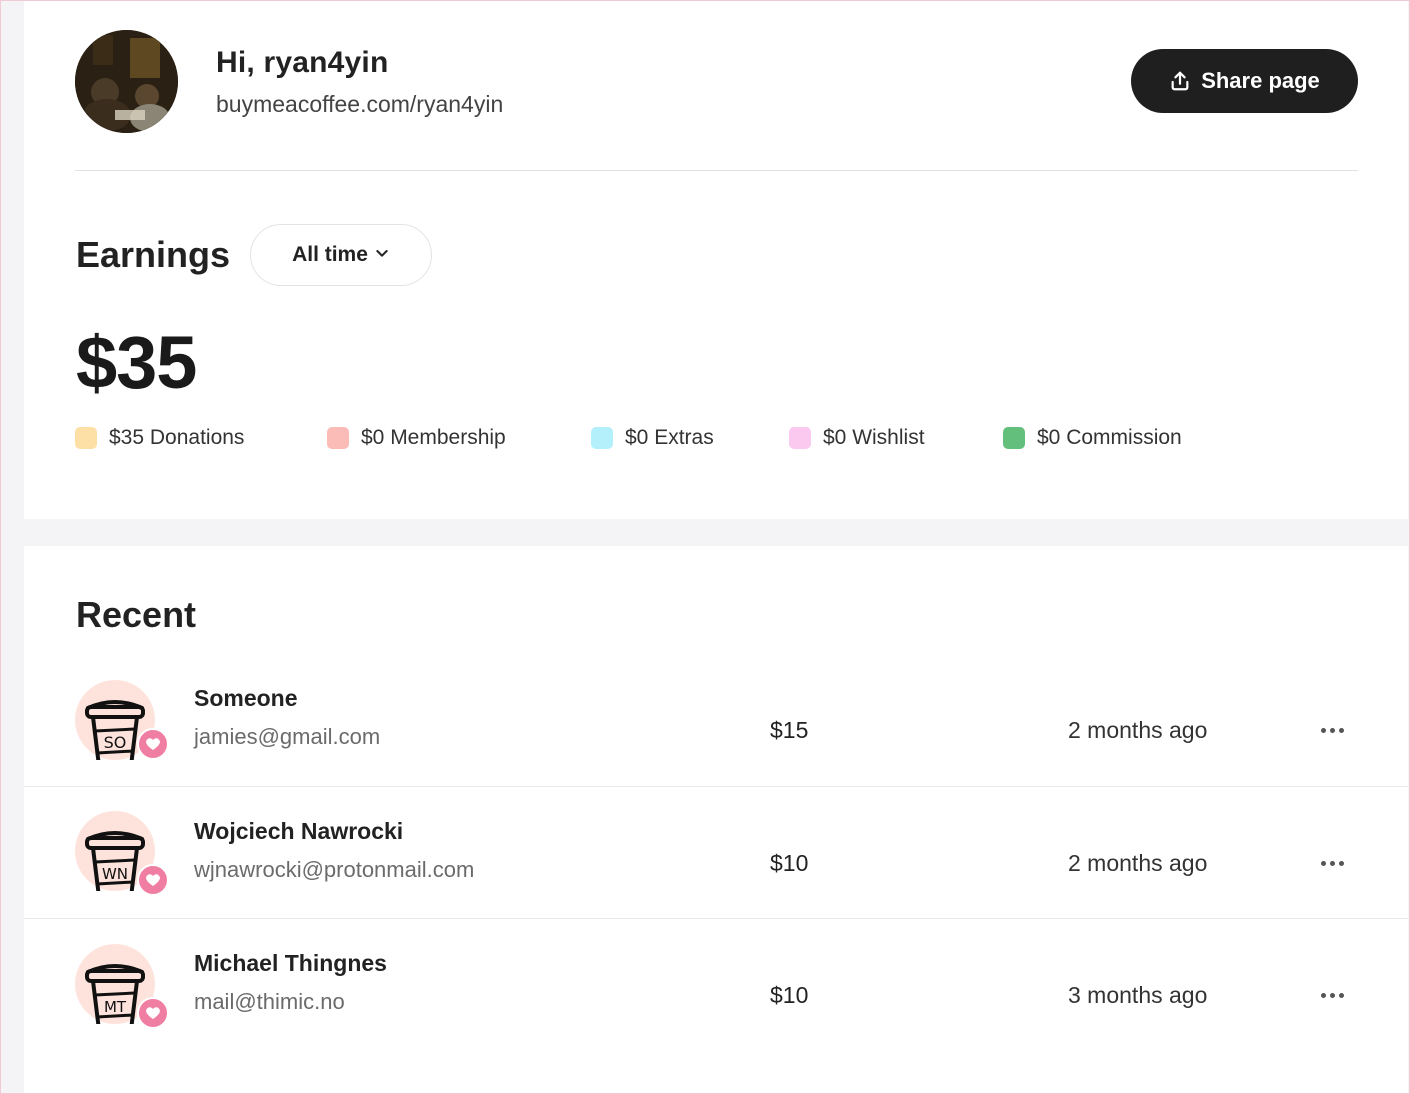  I want to click on period-dropdown: All time, so click(341, 255).